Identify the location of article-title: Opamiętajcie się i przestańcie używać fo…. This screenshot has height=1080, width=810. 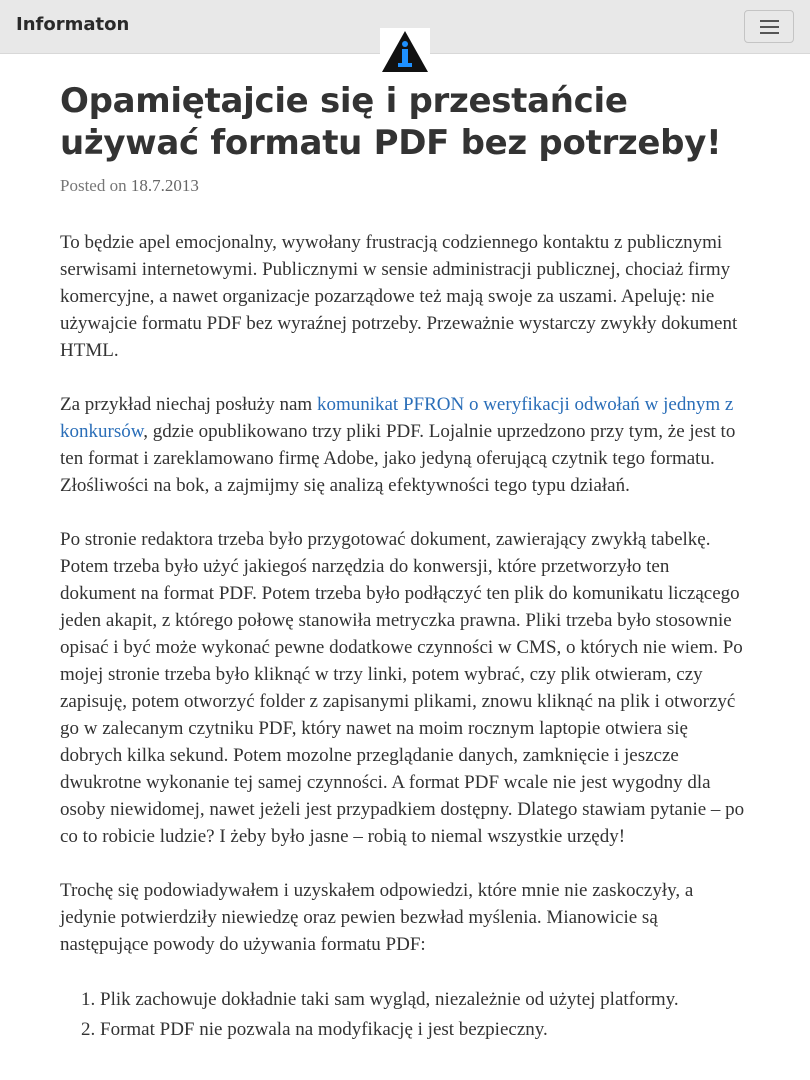
(391, 122).